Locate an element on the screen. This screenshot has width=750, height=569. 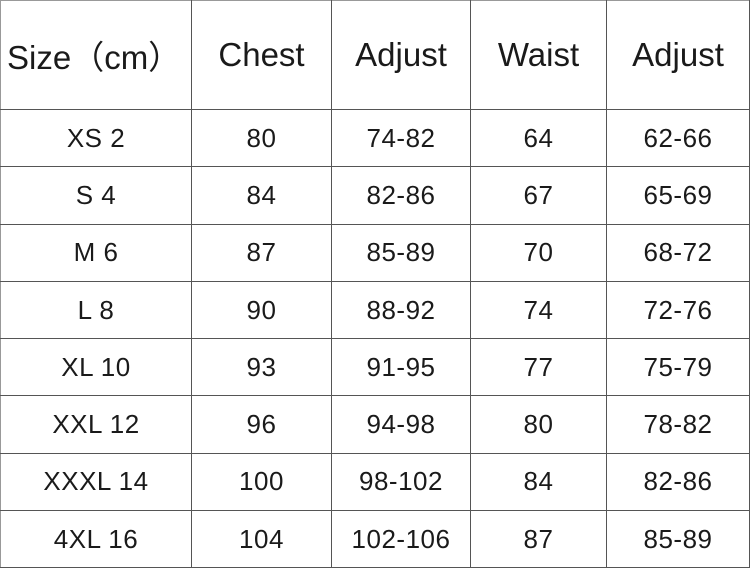
table-row: S 4 84 82-86 67 65-69 is located at coordinates (375, 195).